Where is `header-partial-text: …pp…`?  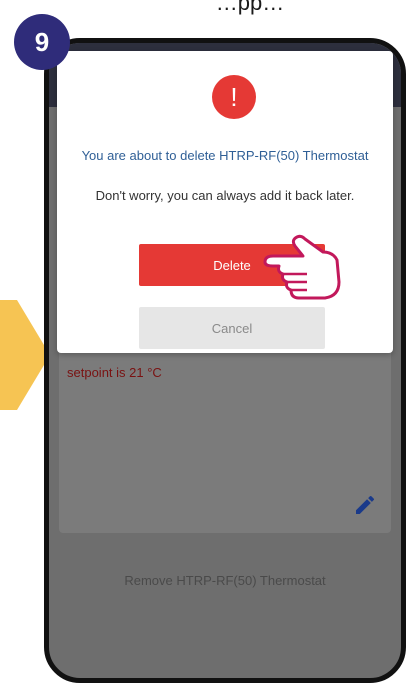
header-partial-text: …pp… is located at coordinates (250, 7).